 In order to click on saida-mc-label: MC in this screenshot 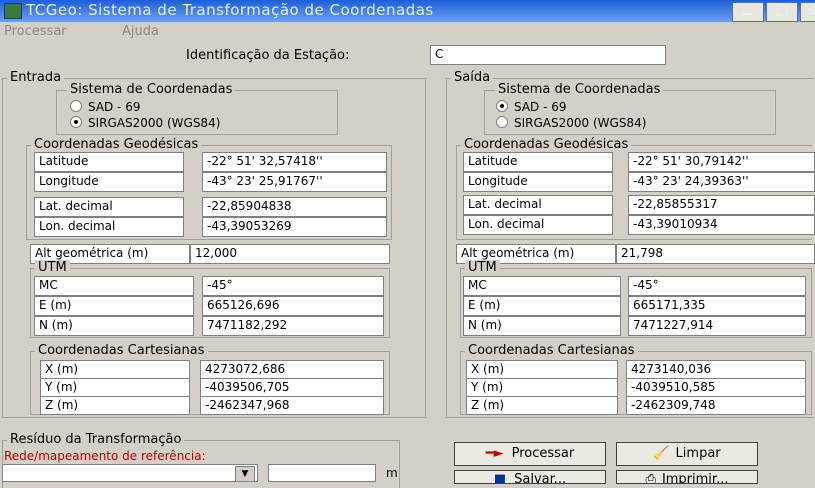, I will do `click(542, 286)`.